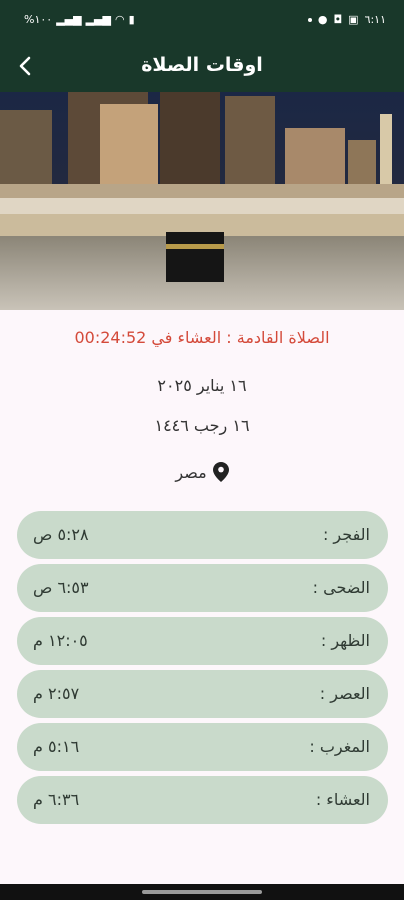 This screenshot has width=404, height=900. What do you see at coordinates (202, 747) in the screenshot?
I see `prayer-row-maghrib: المغرب : ٥:١٦ م` at bounding box center [202, 747].